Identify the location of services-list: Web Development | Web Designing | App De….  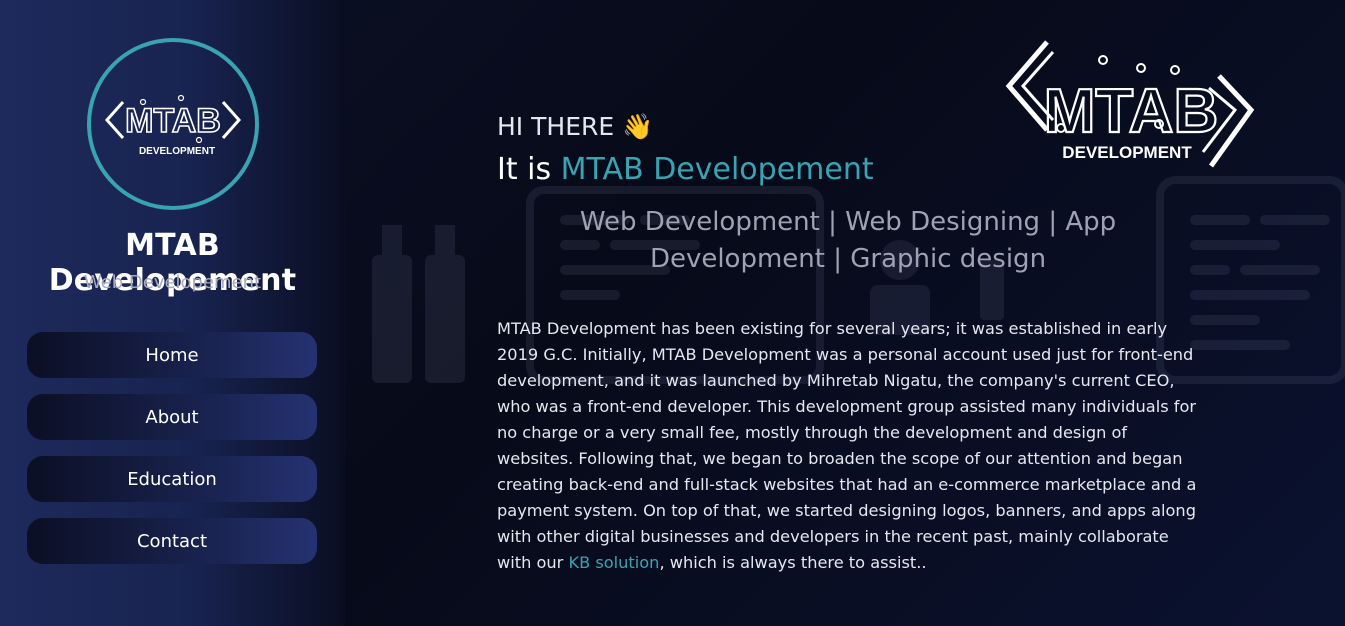
(848, 240).